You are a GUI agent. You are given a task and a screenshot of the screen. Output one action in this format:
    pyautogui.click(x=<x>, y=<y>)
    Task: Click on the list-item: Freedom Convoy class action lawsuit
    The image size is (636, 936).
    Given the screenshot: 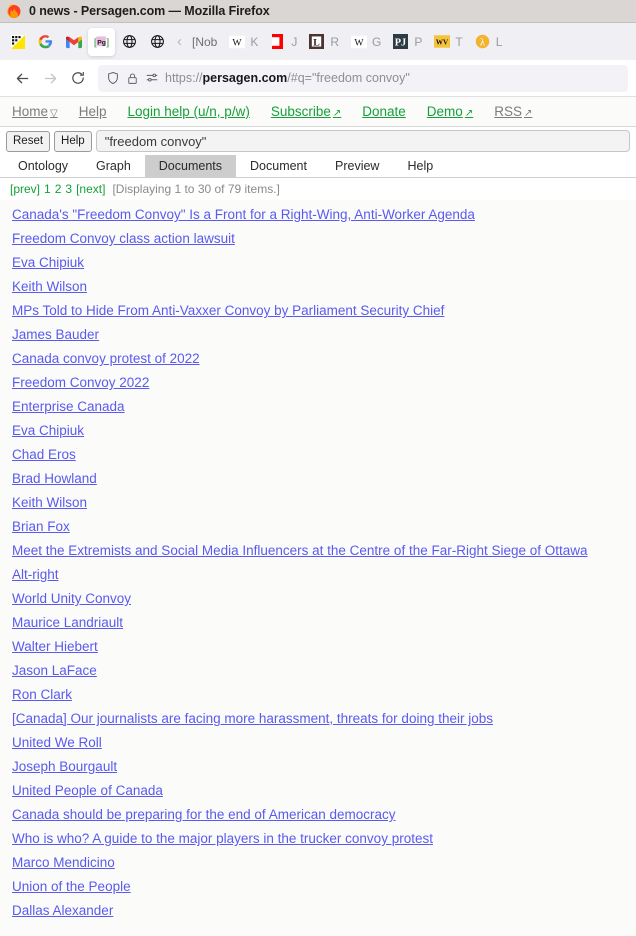 What is the action you would take?
    pyautogui.click(x=324, y=239)
    